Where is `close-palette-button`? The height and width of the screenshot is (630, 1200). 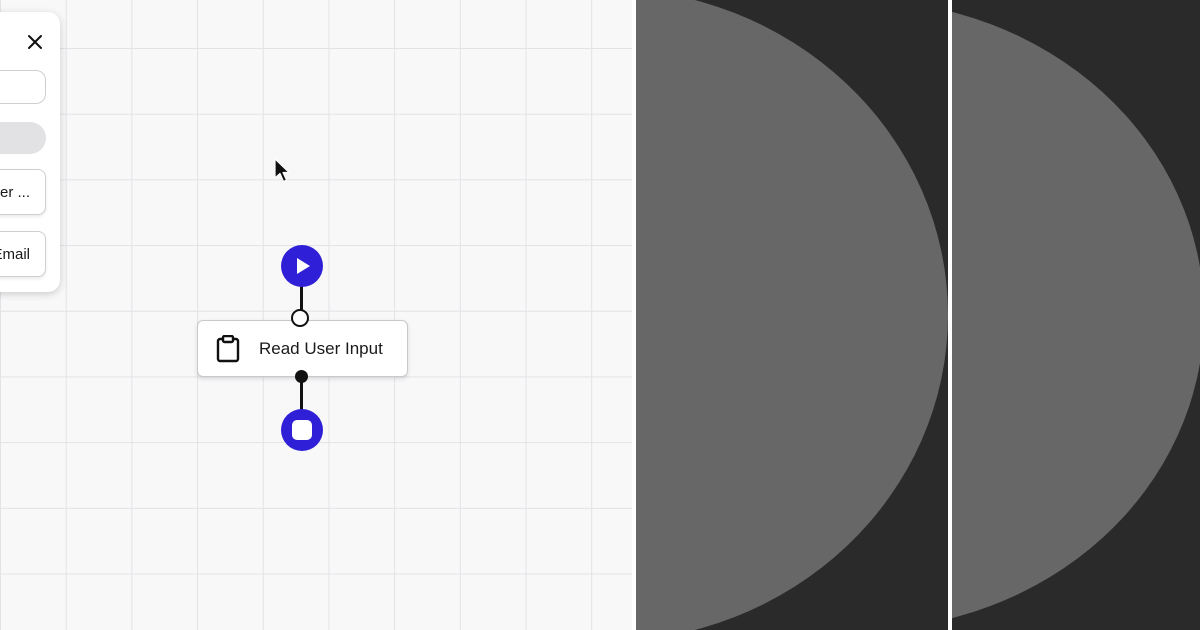 close-palette-button is located at coordinates (35, 42).